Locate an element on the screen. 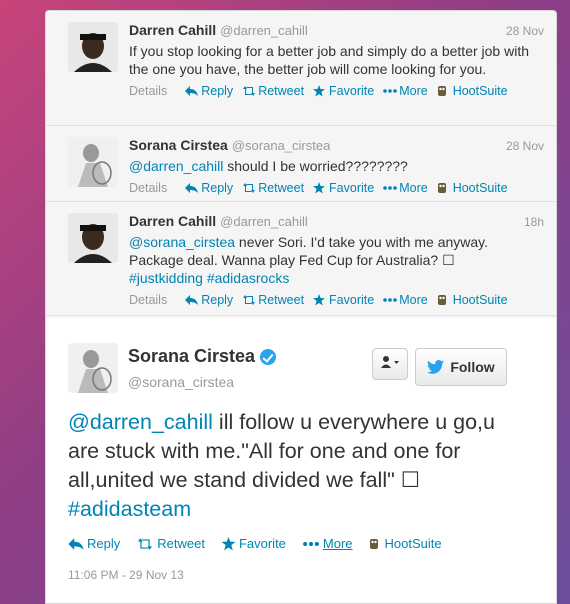 The width and height of the screenshot is (570, 604). hashtag-link: #adidasteam is located at coordinates (129, 509).